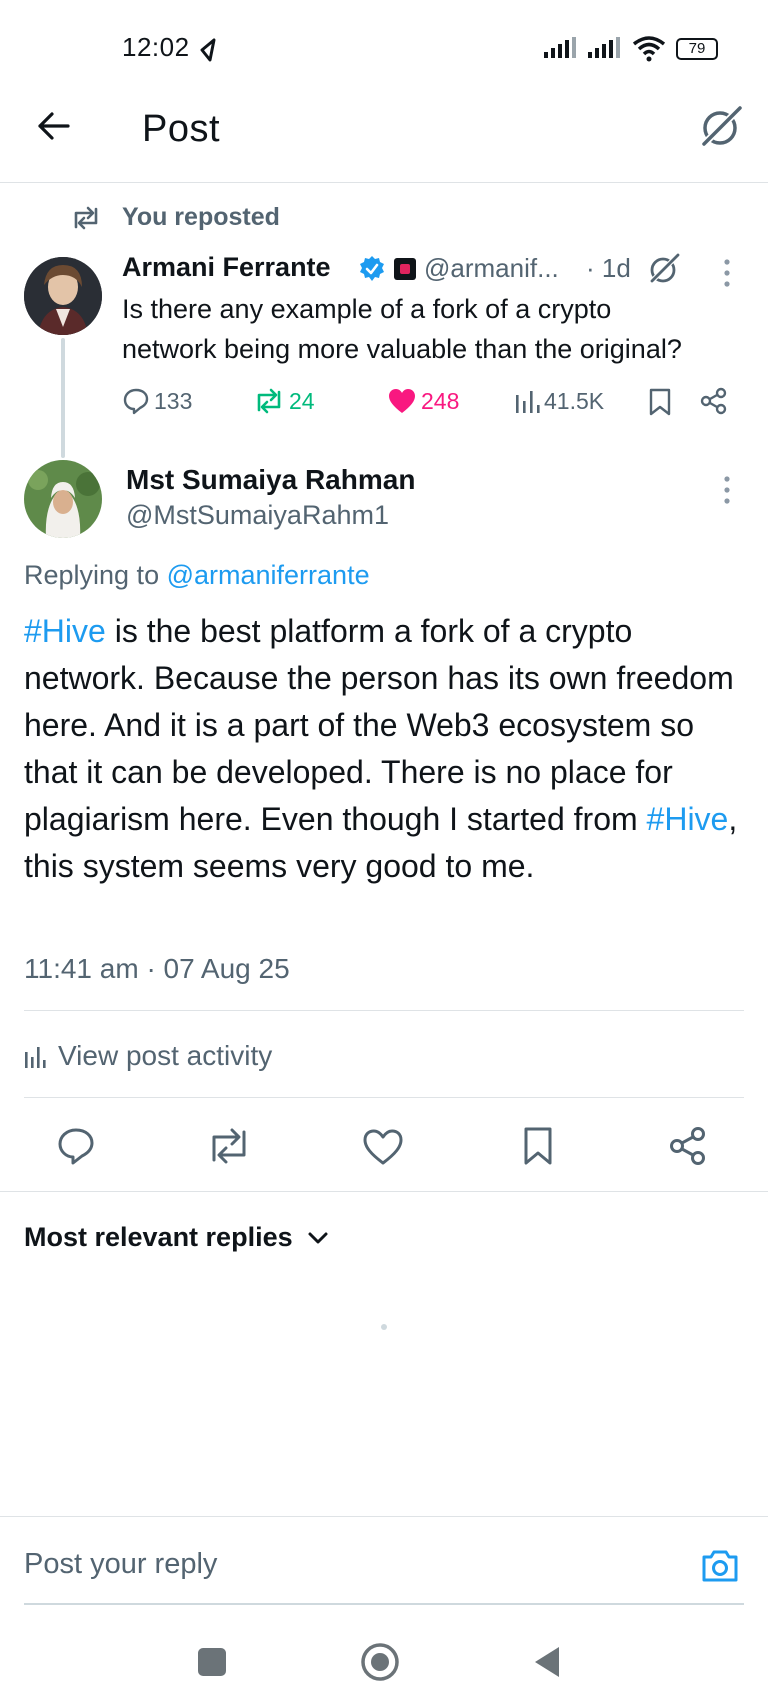  I want to click on activity-chart-icon, so click(35, 1057).